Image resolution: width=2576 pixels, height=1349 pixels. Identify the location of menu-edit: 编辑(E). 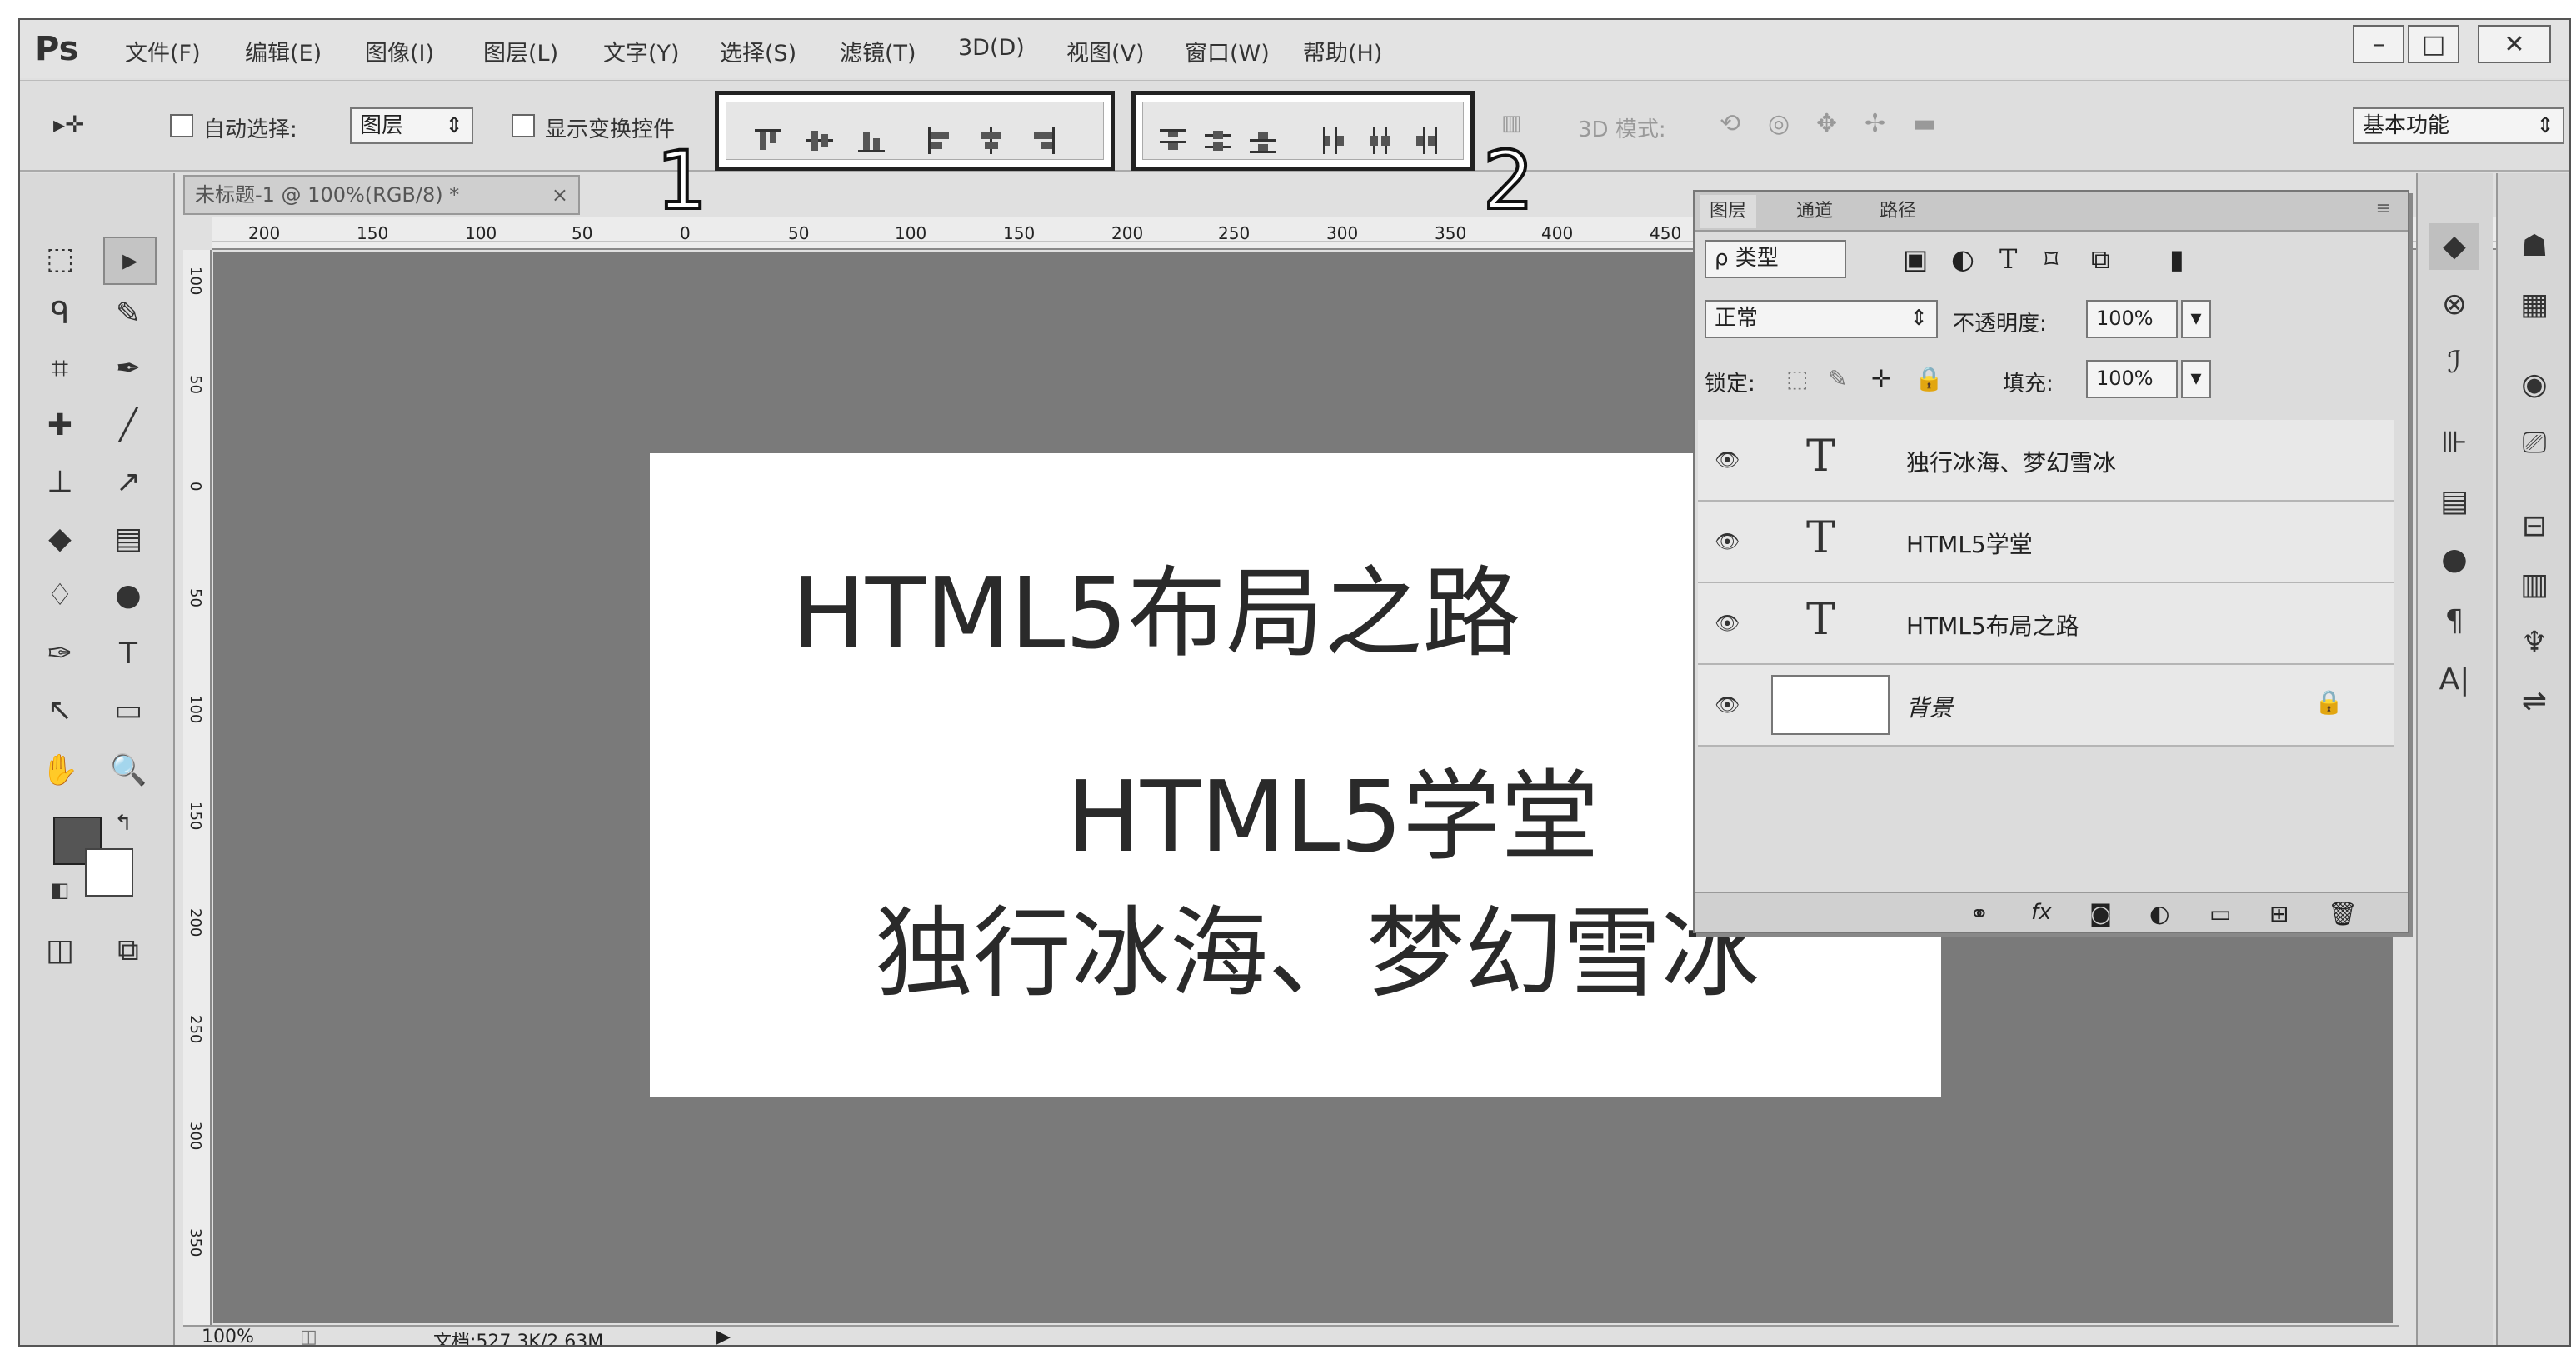
(283, 51).